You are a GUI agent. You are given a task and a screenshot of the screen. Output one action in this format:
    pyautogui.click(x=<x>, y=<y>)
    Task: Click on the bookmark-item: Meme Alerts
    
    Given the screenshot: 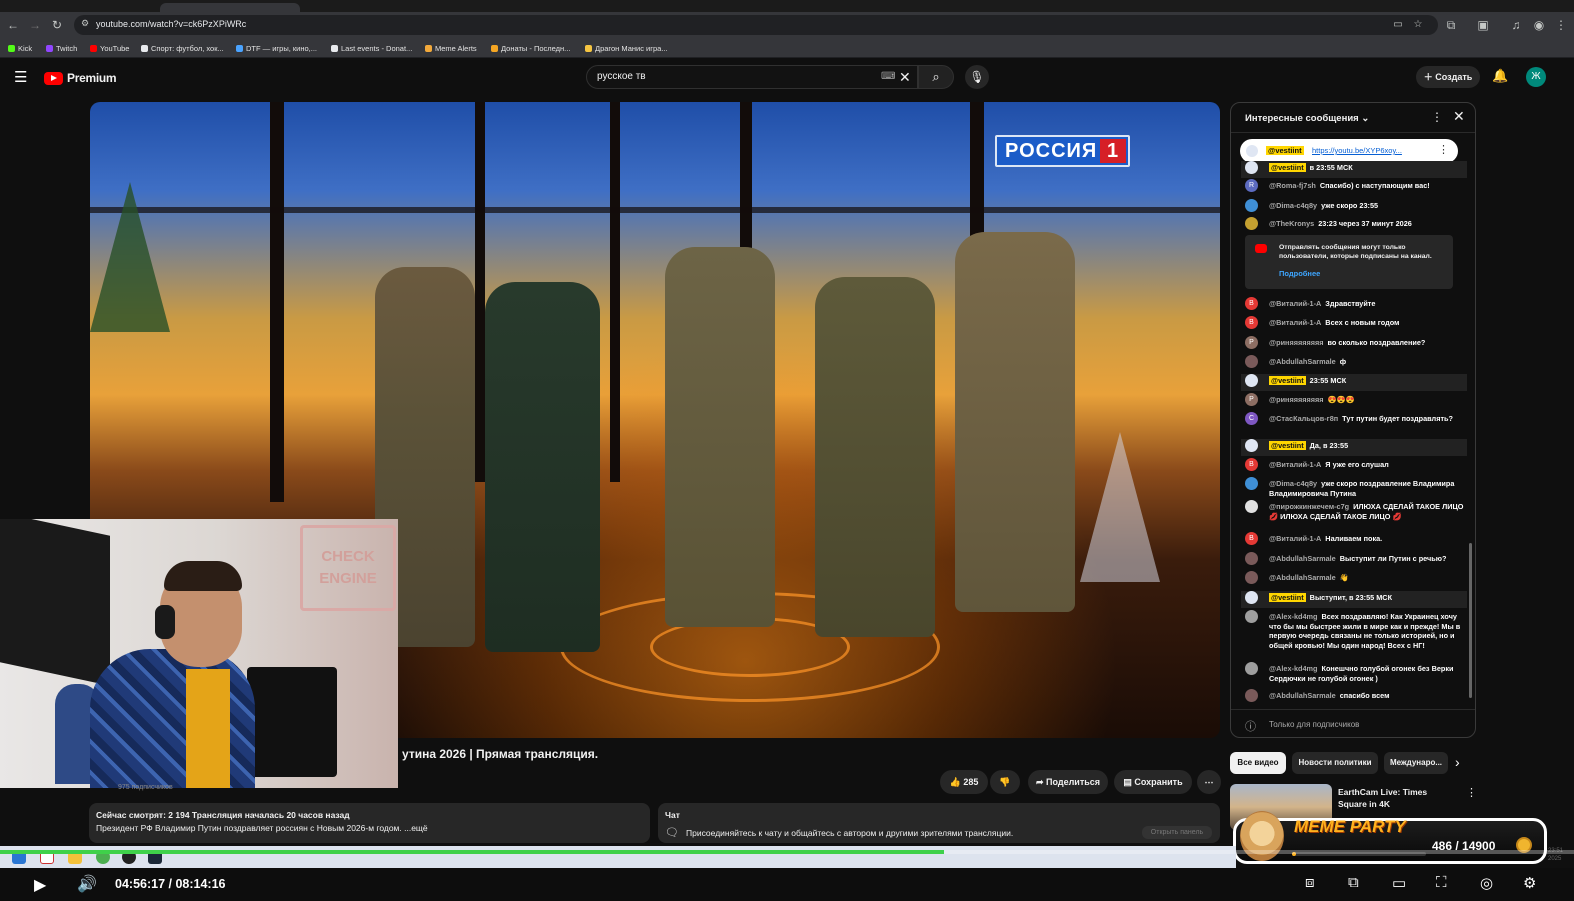 What is the action you would take?
    pyautogui.click(x=451, y=48)
    